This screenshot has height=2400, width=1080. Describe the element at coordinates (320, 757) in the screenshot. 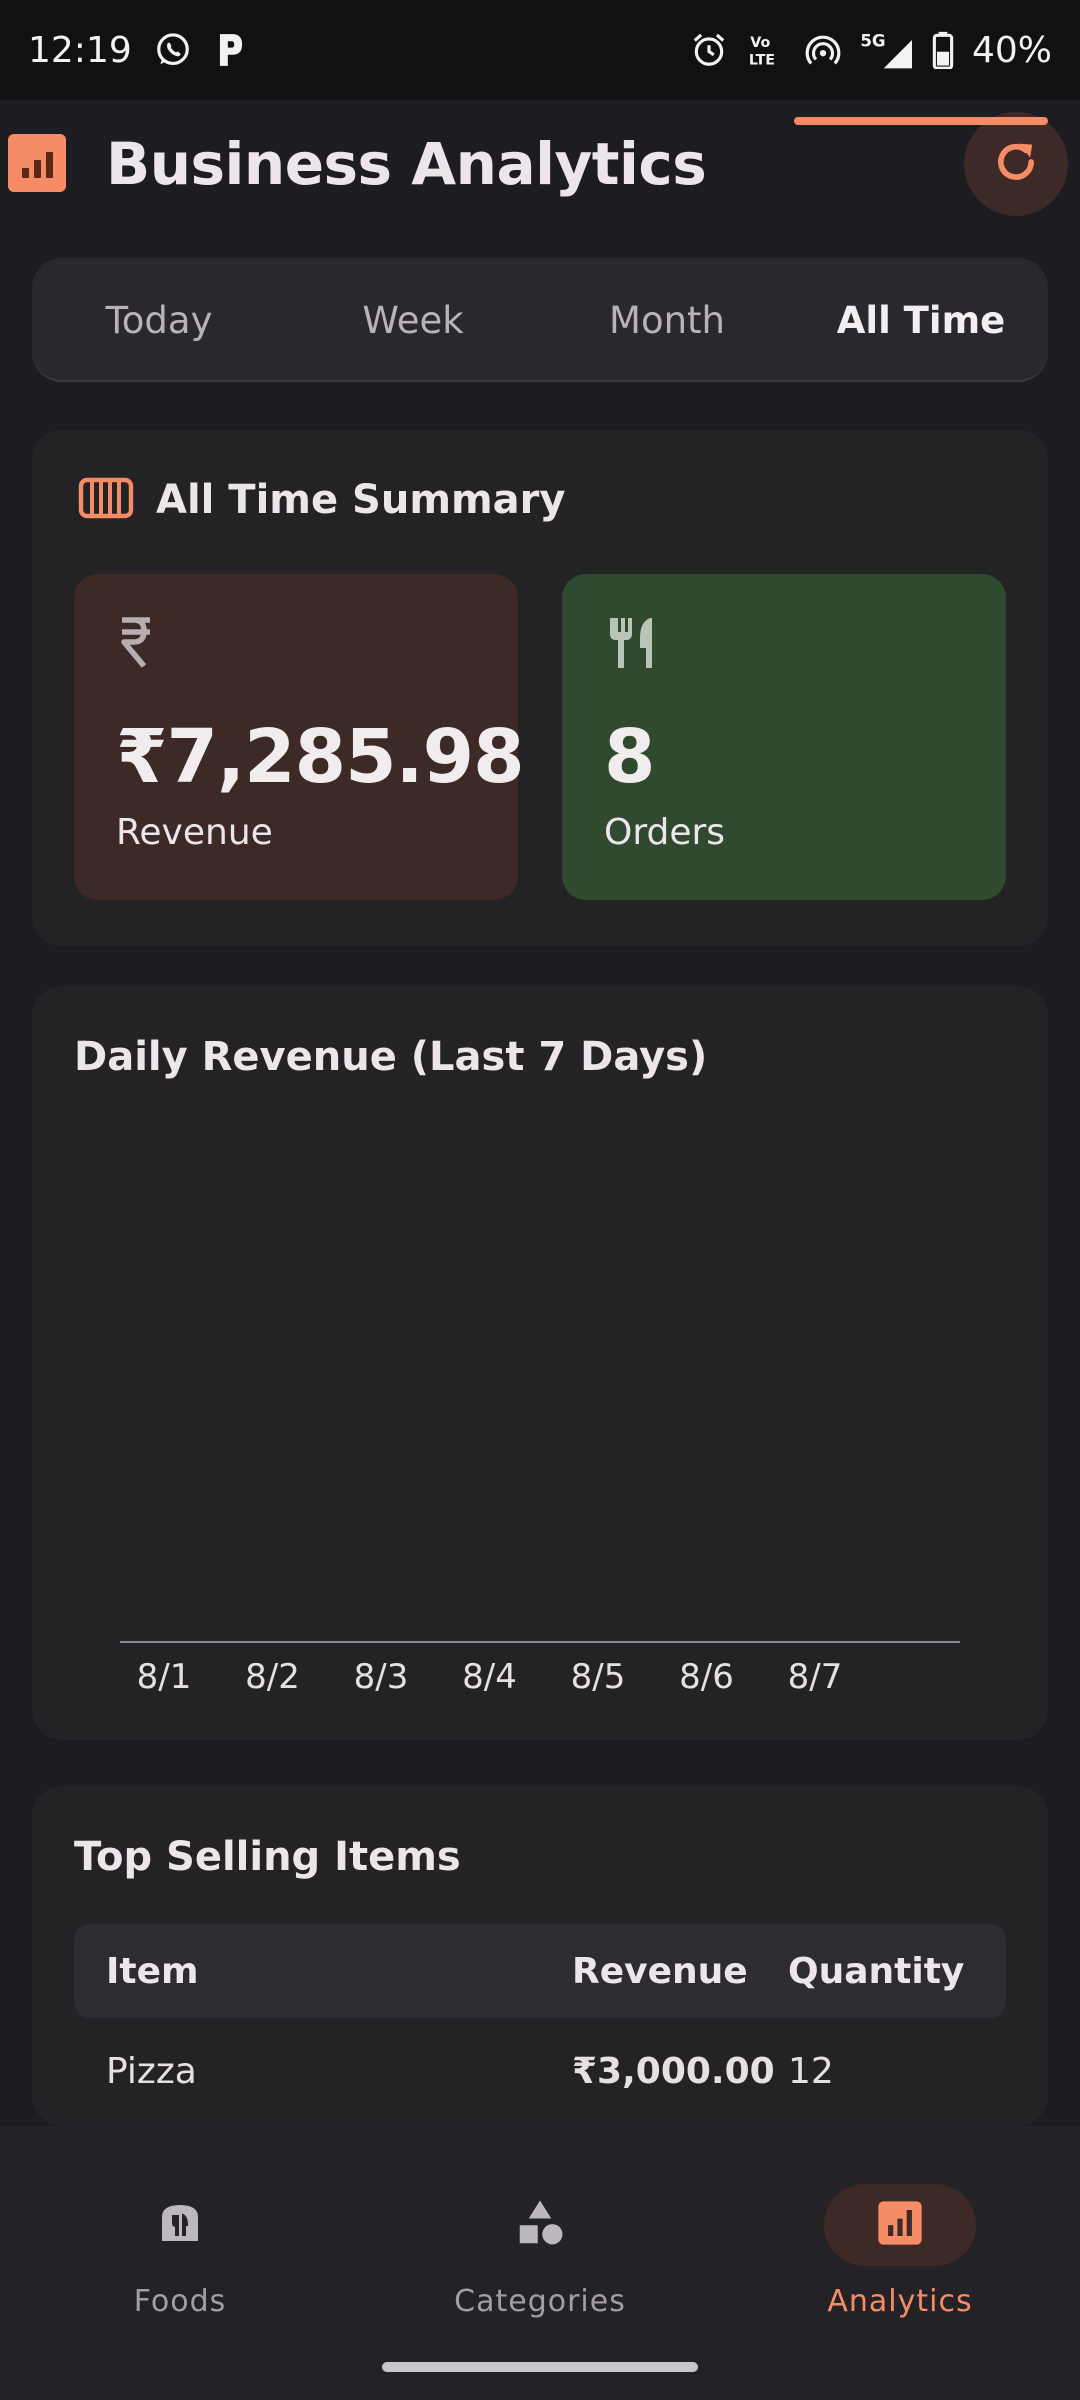

I see `revenue-value: ₹7,285.98` at that location.